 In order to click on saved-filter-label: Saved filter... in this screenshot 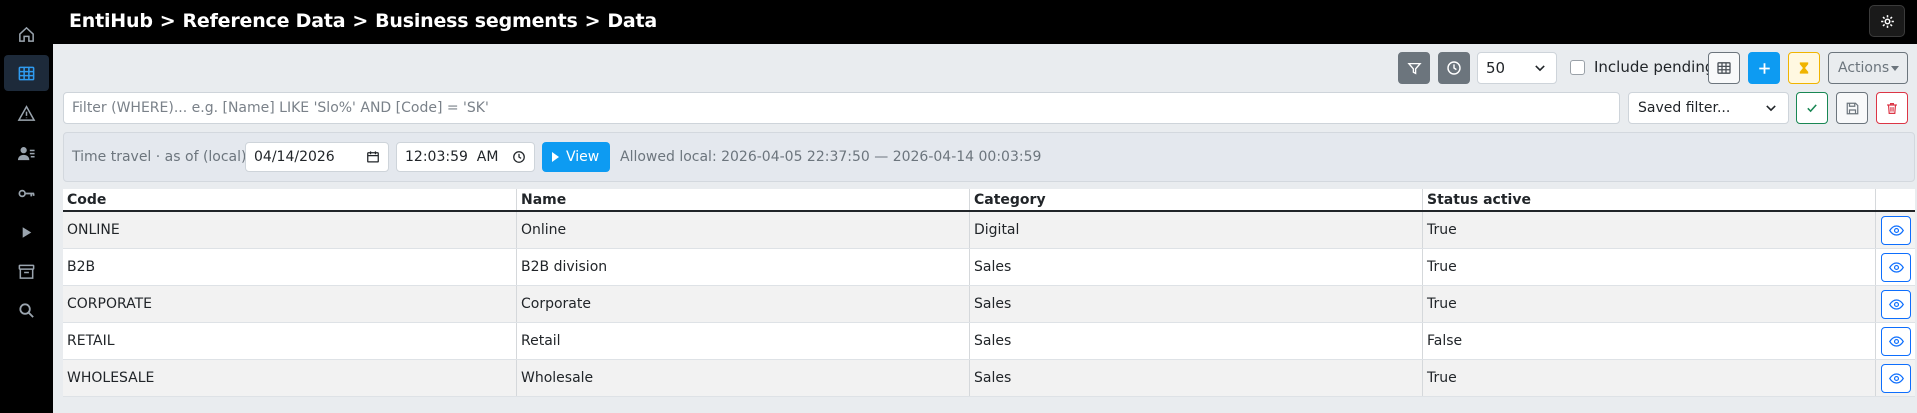, I will do `click(1684, 108)`.